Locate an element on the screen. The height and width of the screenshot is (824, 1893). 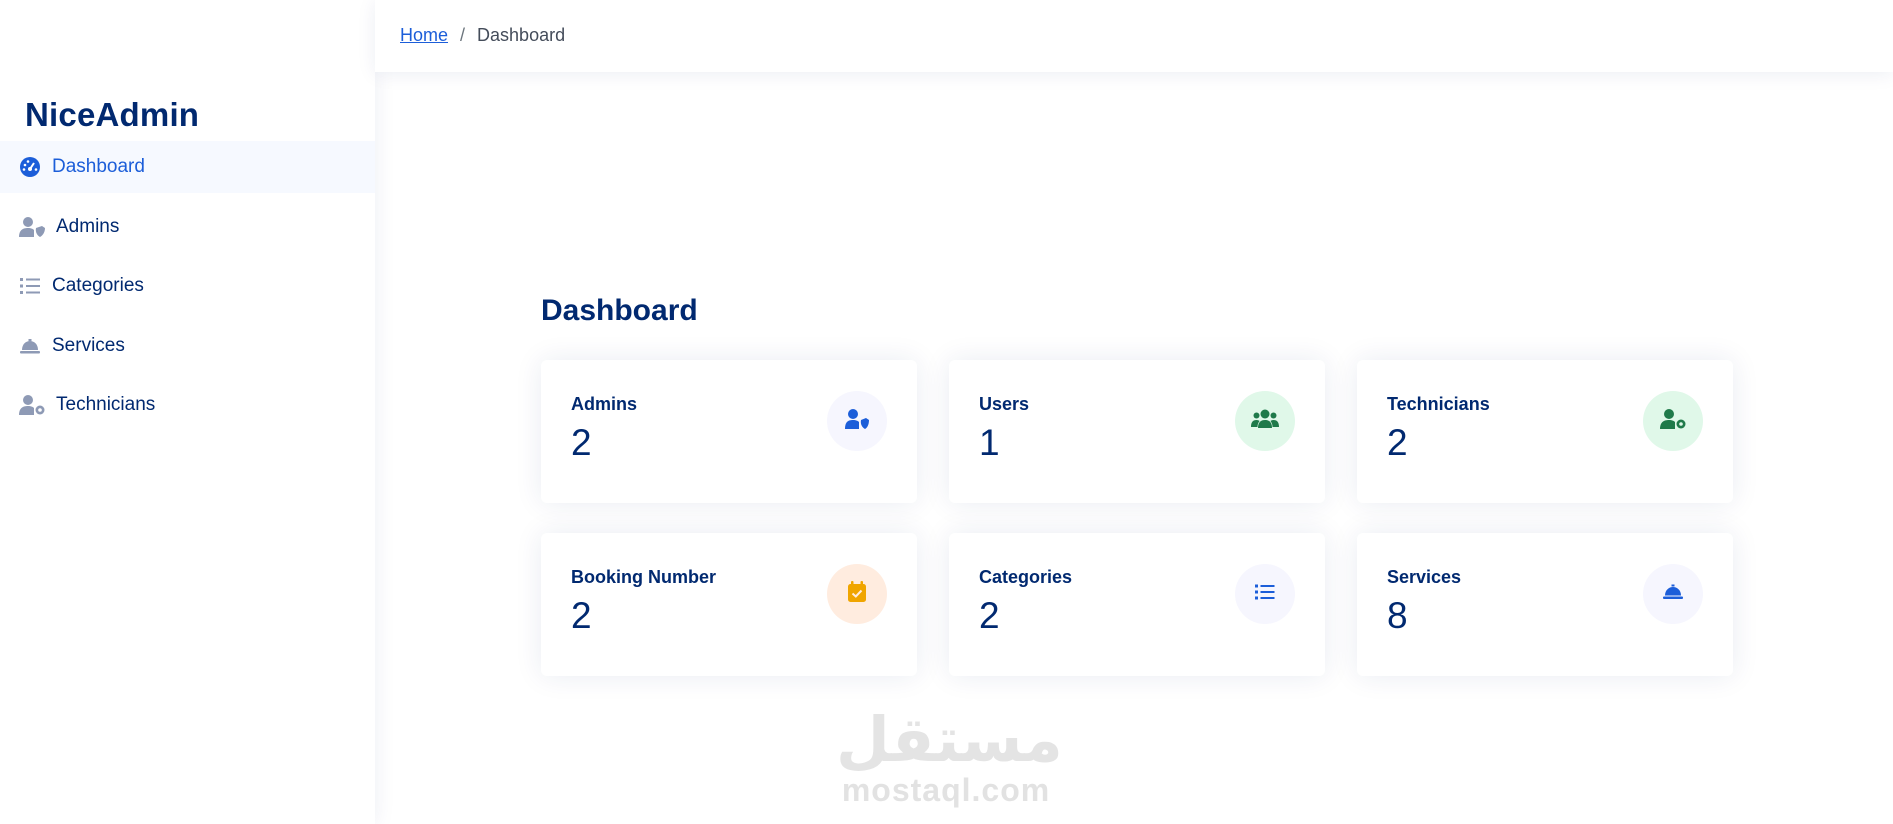
sidebar-item-services: Services is located at coordinates (187, 346).